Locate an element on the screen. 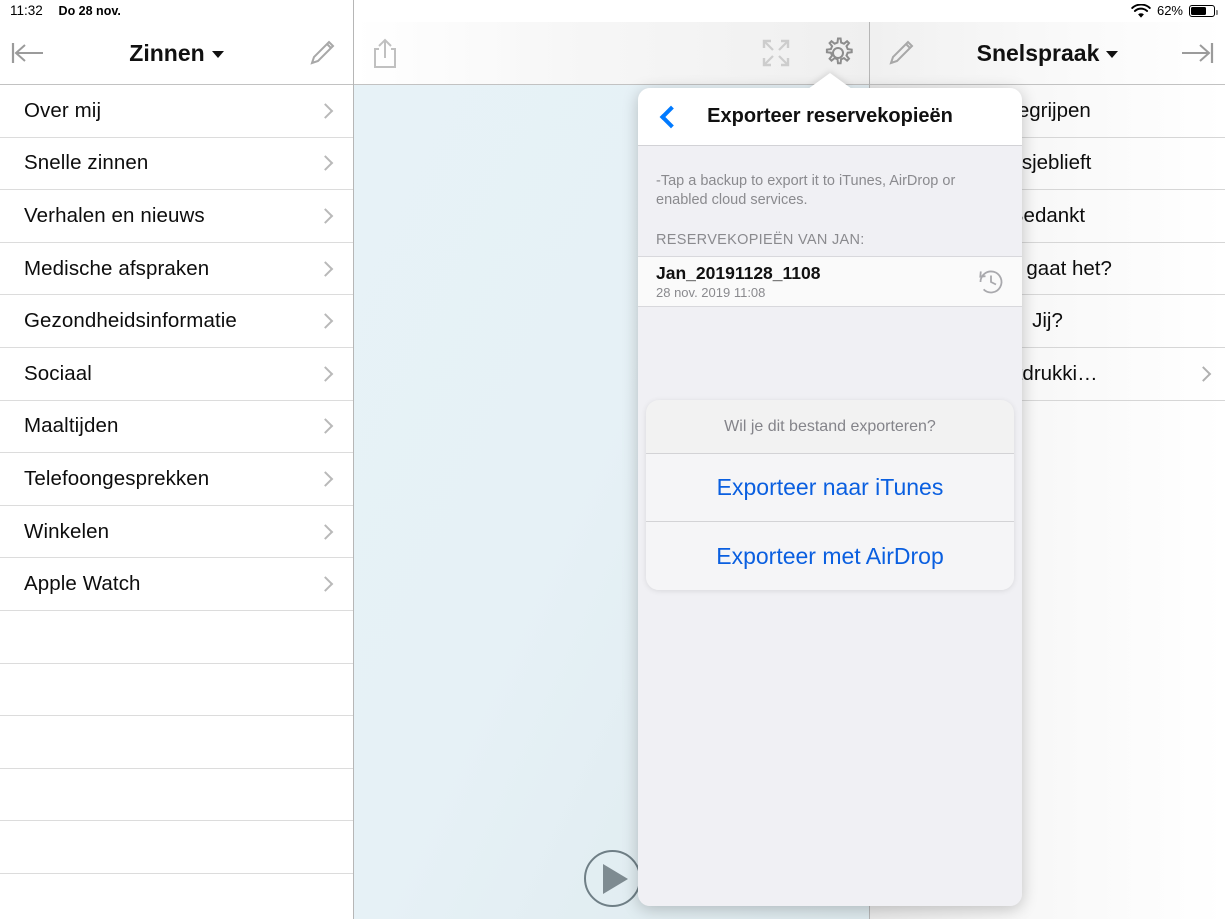 This screenshot has height=919, width=1225. popover-back-button is located at coordinates (669, 117).